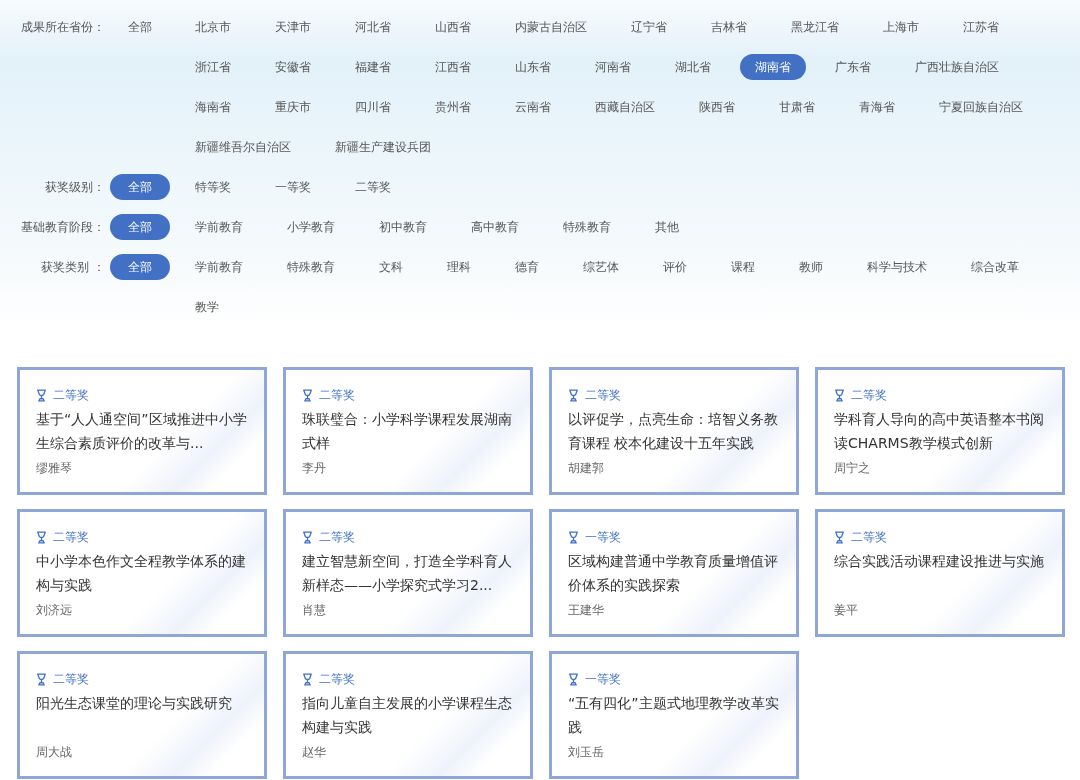 This screenshot has width=1080, height=780. What do you see at coordinates (729, 27) in the screenshot?
I see `filter-option: 吉林省` at bounding box center [729, 27].